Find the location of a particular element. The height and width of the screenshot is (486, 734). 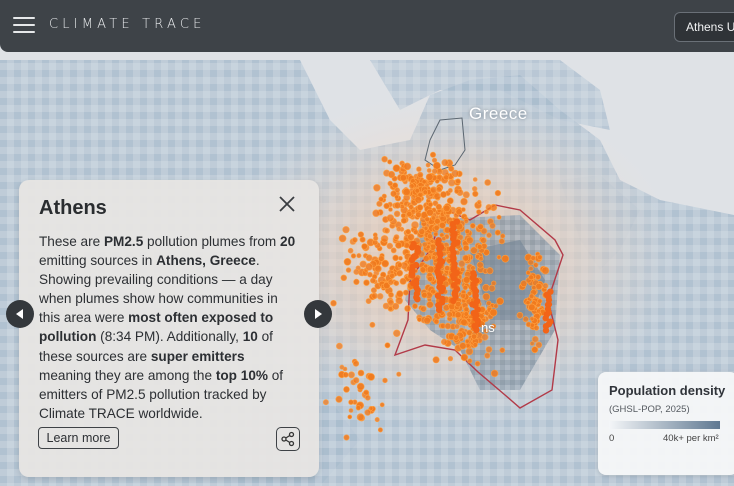

share-icon is located at coordinates (288, 439).